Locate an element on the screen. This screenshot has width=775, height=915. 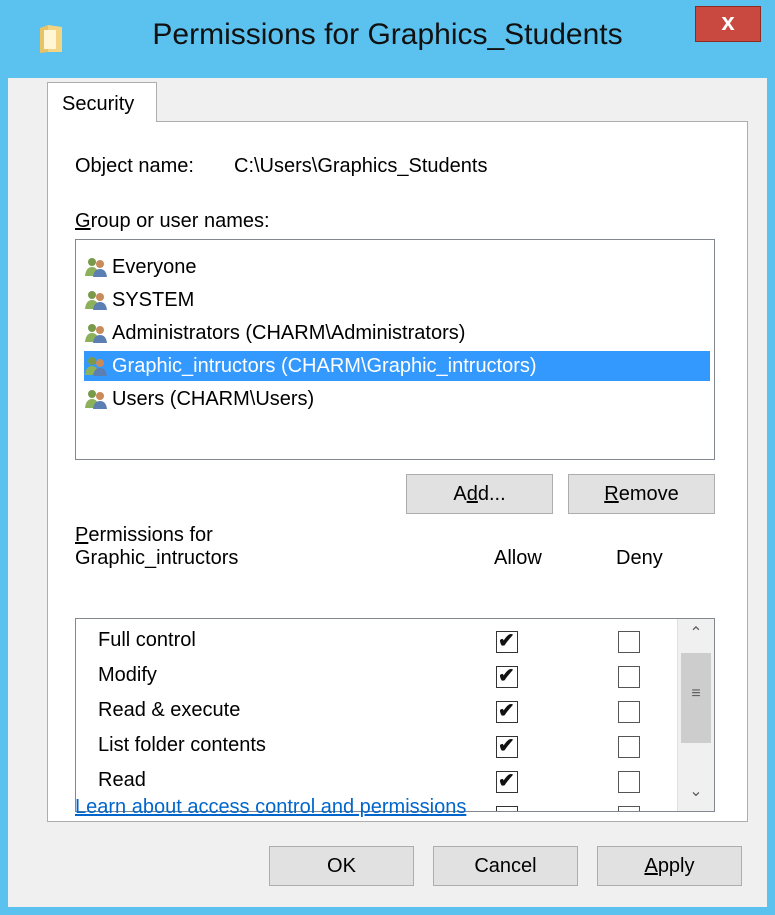
add-button-mnemonic: d is located at coordinates (472, 494).